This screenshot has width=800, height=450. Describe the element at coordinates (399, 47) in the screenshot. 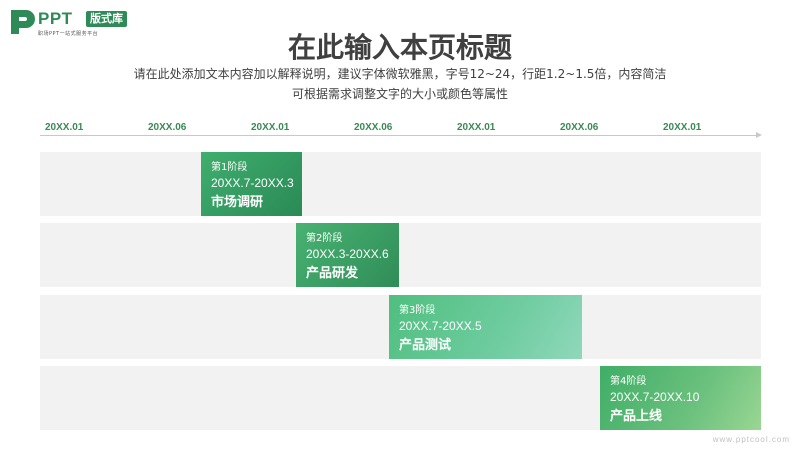

I see `page-title: 在此输入本页标题` at that location.